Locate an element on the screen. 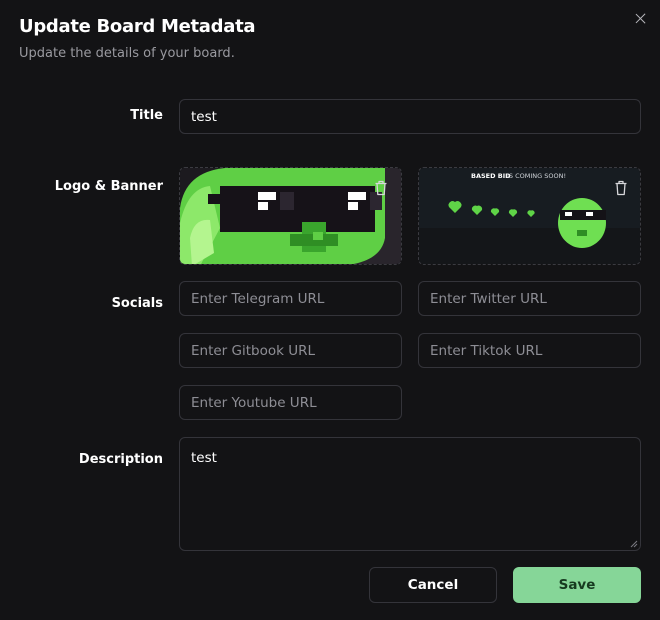 This screenshot has height=620, width=660. logo-uploader is located at coordinates (290, 216).